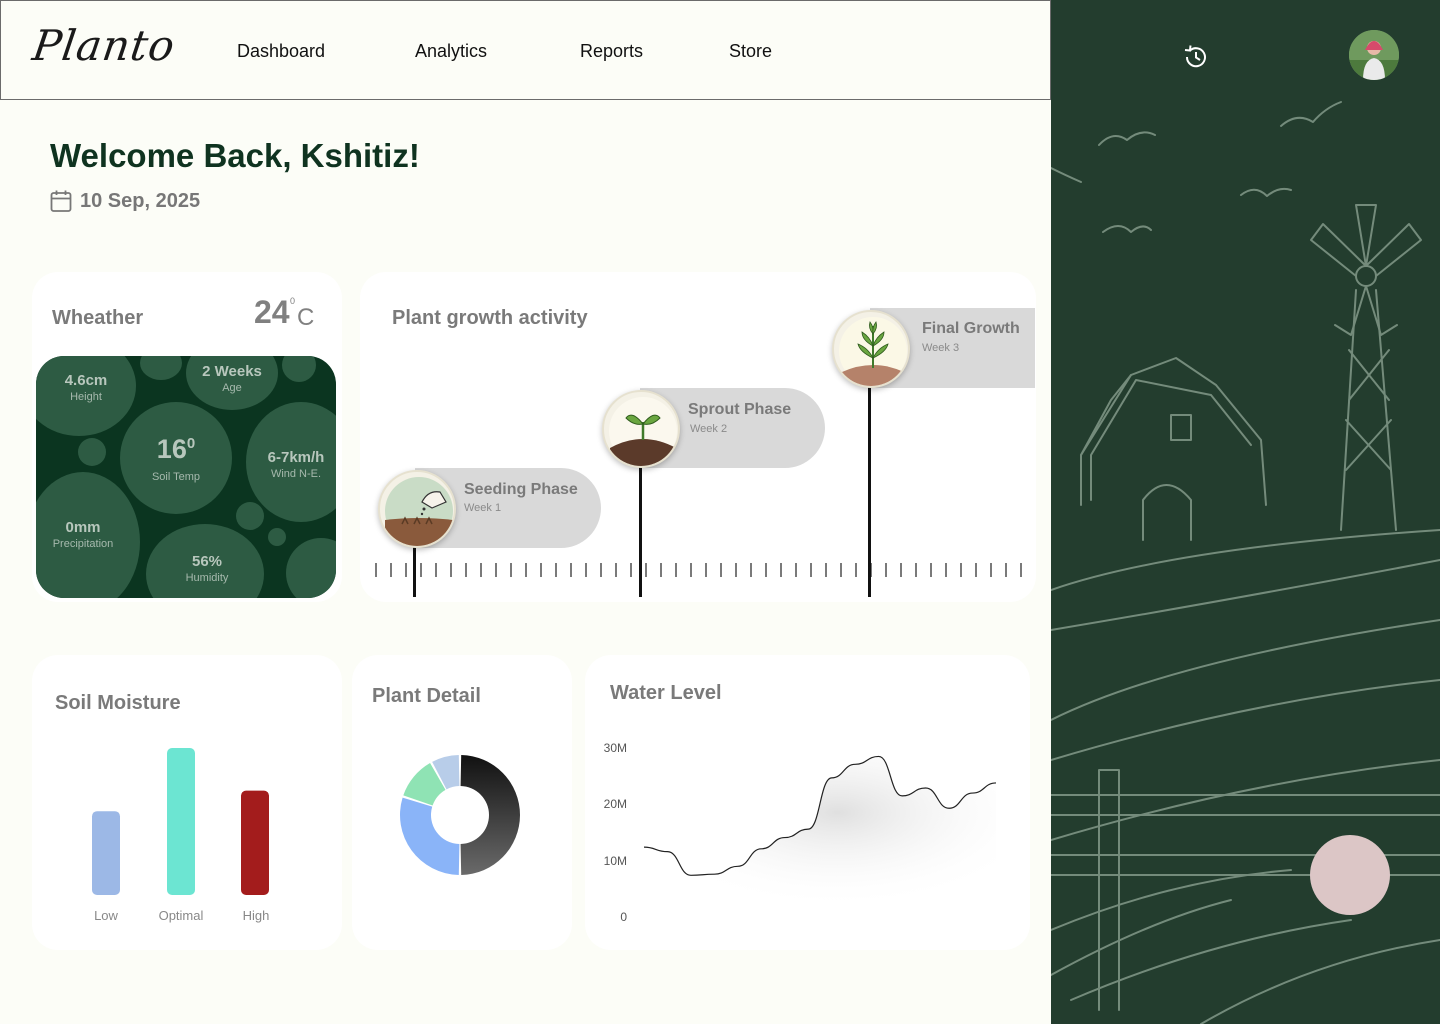  Describe the element at coordinates (483, 508) in the screenshot. I see `seeding-phase-week: Week 1` at that location.